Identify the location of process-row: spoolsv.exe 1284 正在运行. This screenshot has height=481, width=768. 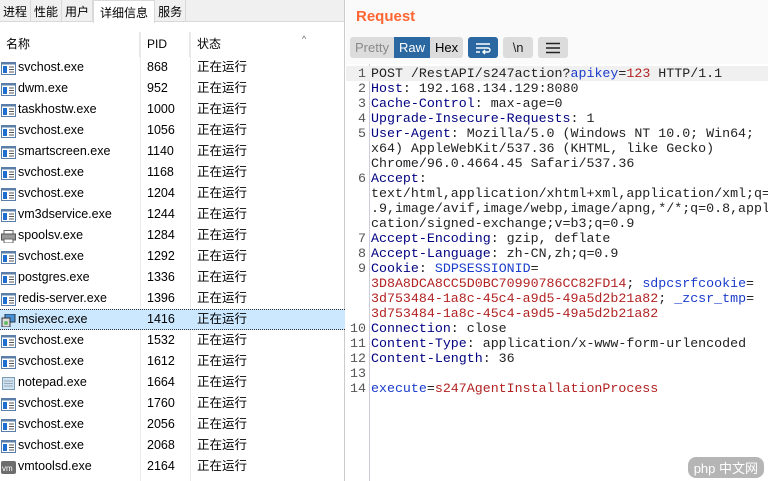
(172, 235).